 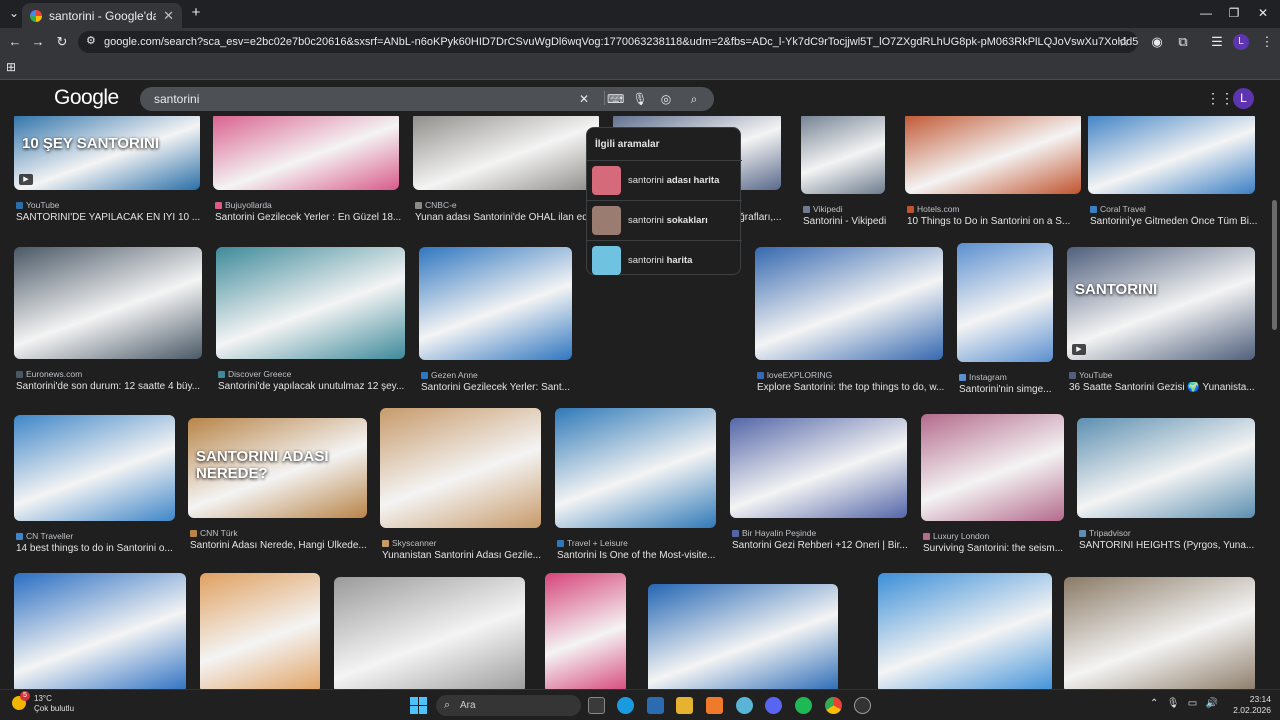 I want to click on extension-icon: ◉, so click(x=1157, y=42).